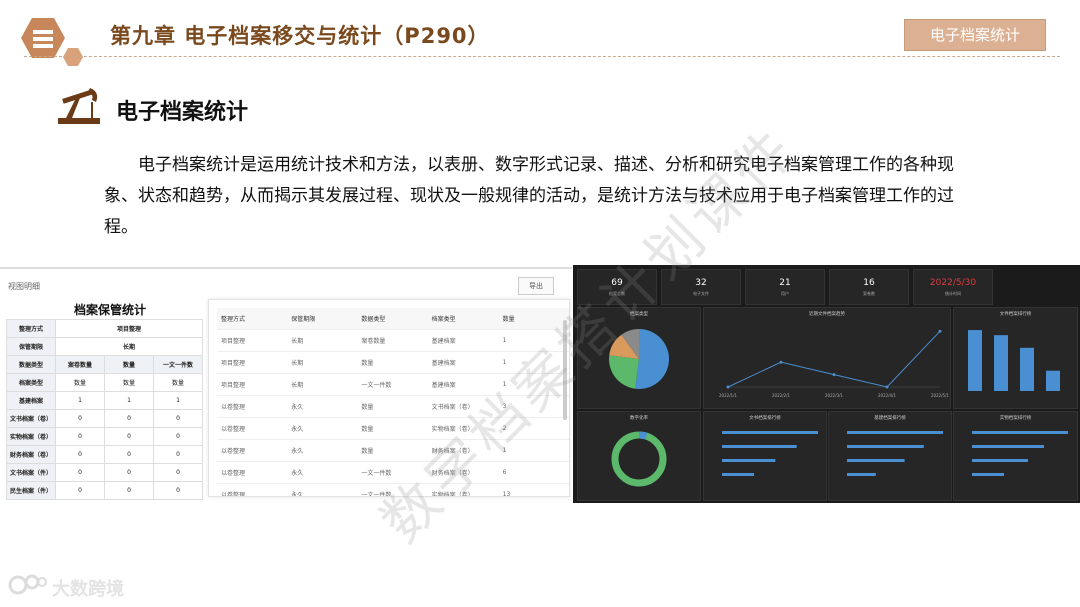 This screenshot has width=1080, height=607. What do you see at coordinates (728, 395) in the screenshot?
I see `x-tick-label: 2022/1/1` at bounding box center [728, 395].